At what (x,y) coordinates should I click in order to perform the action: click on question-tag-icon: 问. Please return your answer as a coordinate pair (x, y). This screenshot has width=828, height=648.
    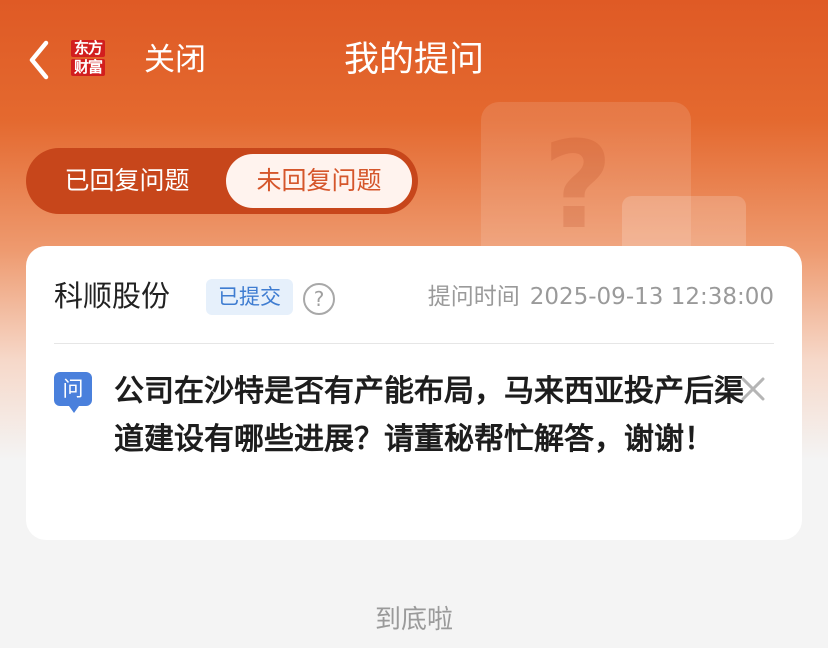
    Looking at the image, I should click on (73, 392).